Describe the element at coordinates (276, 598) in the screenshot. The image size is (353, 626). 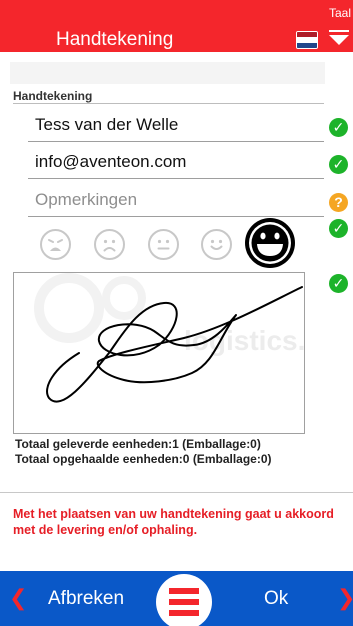
I see `ok-button: Ok` at that location.